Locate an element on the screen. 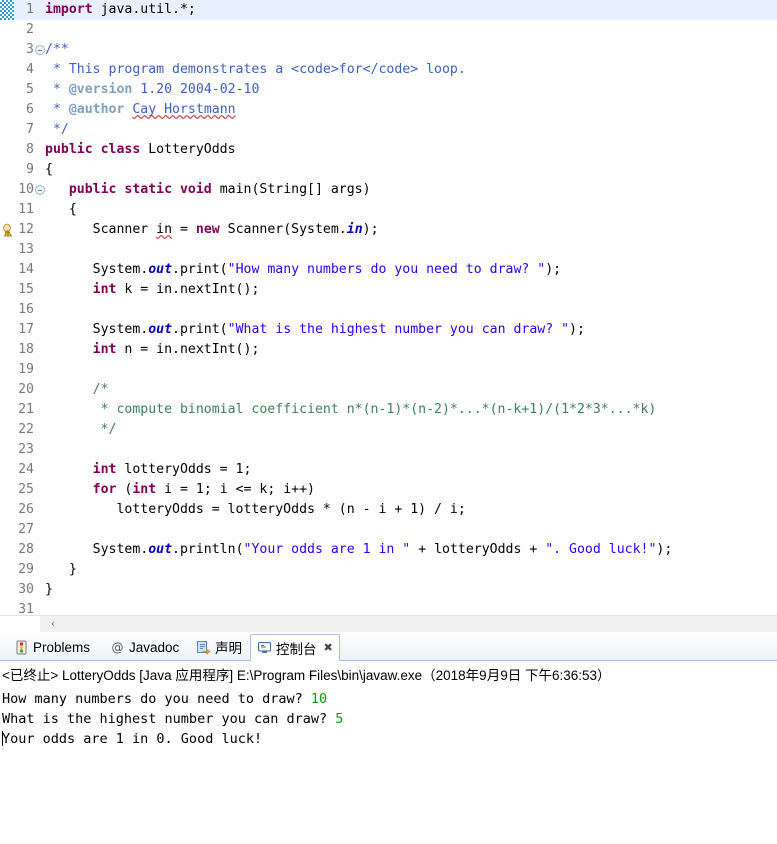  code-text: */ is located at coordinates (57, 130).